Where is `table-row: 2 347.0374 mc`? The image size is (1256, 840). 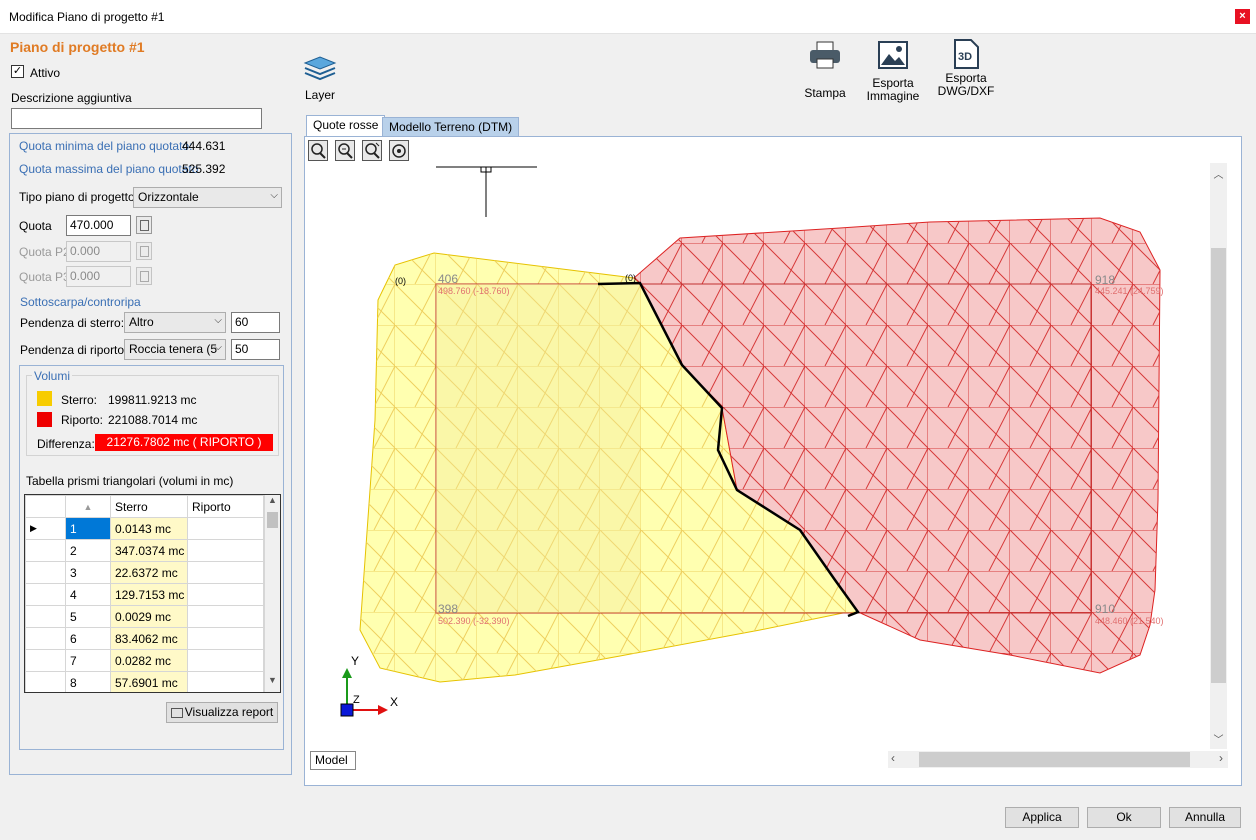 table-row: 2 347.0374 mc is located at coordinates (144, 550).